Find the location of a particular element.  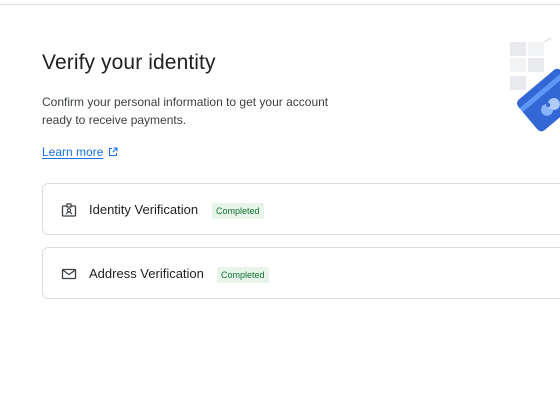

envelope-icon is located at coordinates (69, 274).